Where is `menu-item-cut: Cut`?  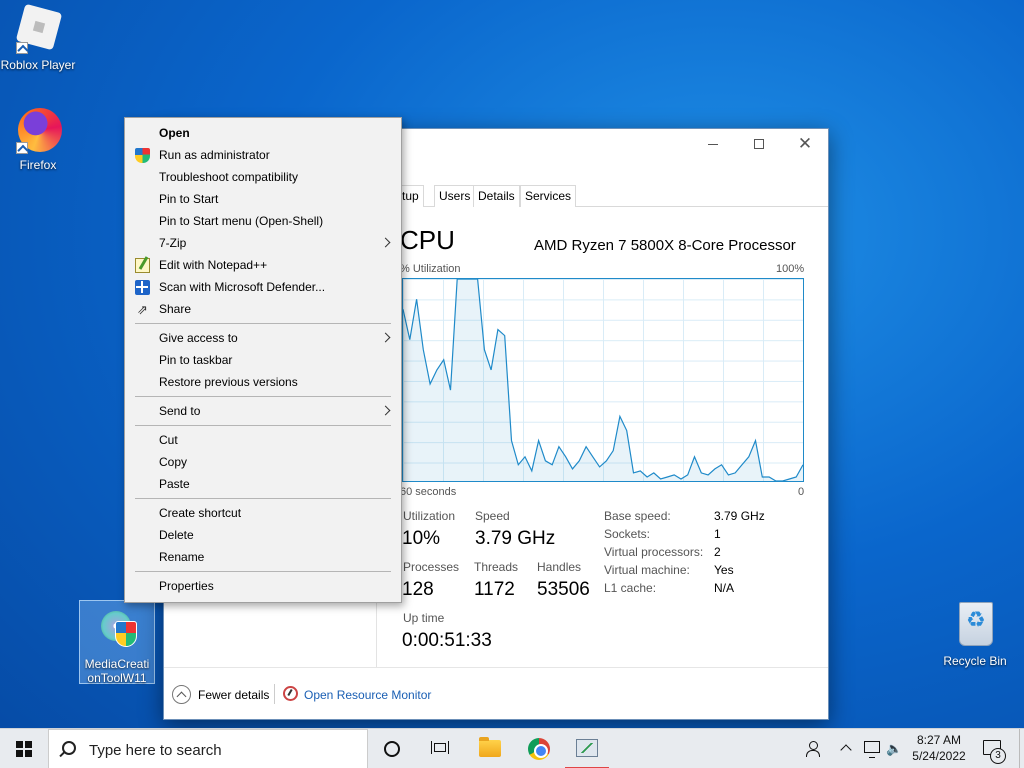 menu-item-cut: Cut is located at coordinates (263, 440).